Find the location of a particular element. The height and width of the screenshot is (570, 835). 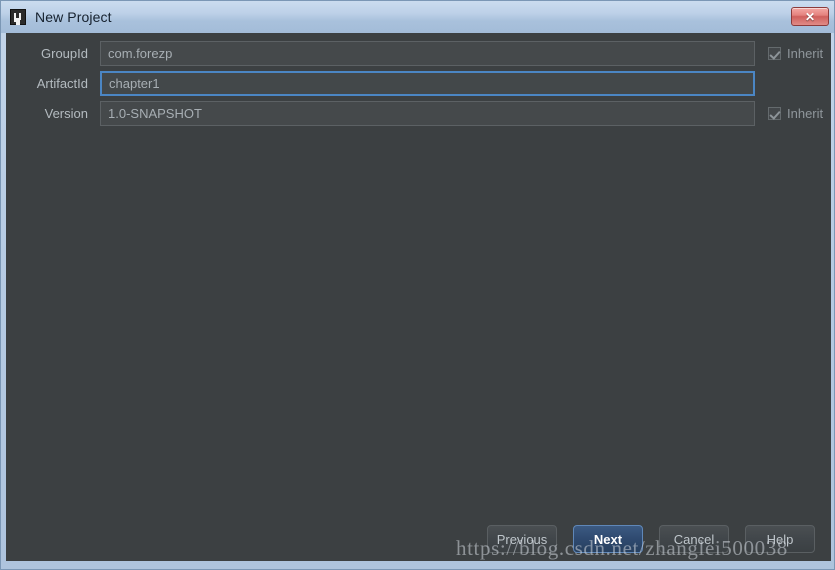

artifactid-value: chapter1 is located at coordinates (134, 83).